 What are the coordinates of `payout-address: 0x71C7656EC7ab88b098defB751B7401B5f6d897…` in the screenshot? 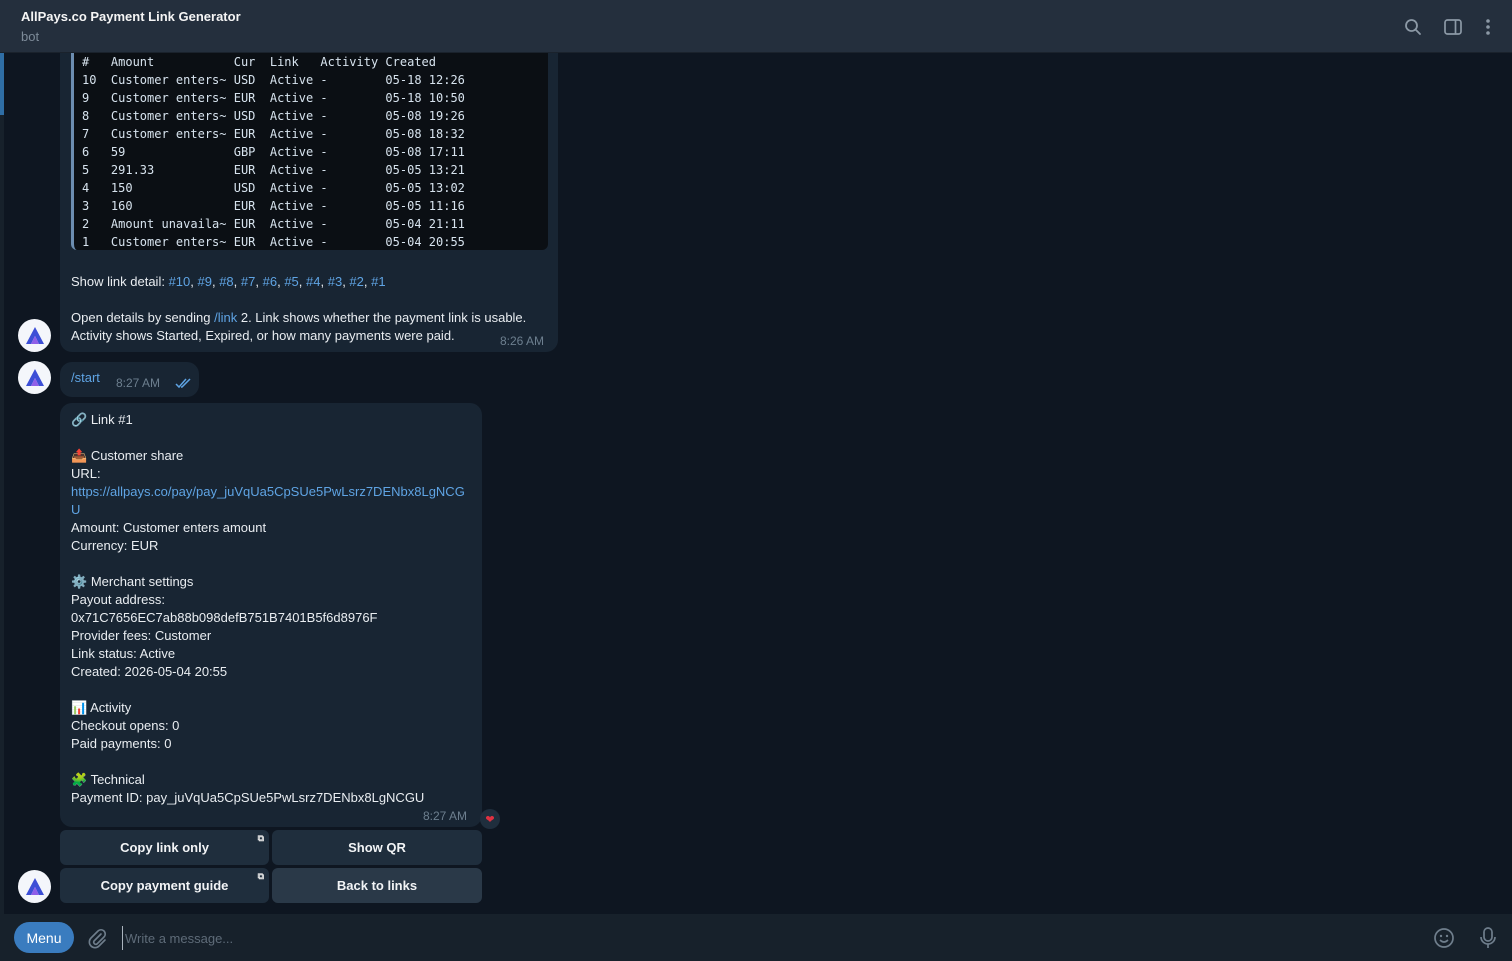 It's located at (224, 617).